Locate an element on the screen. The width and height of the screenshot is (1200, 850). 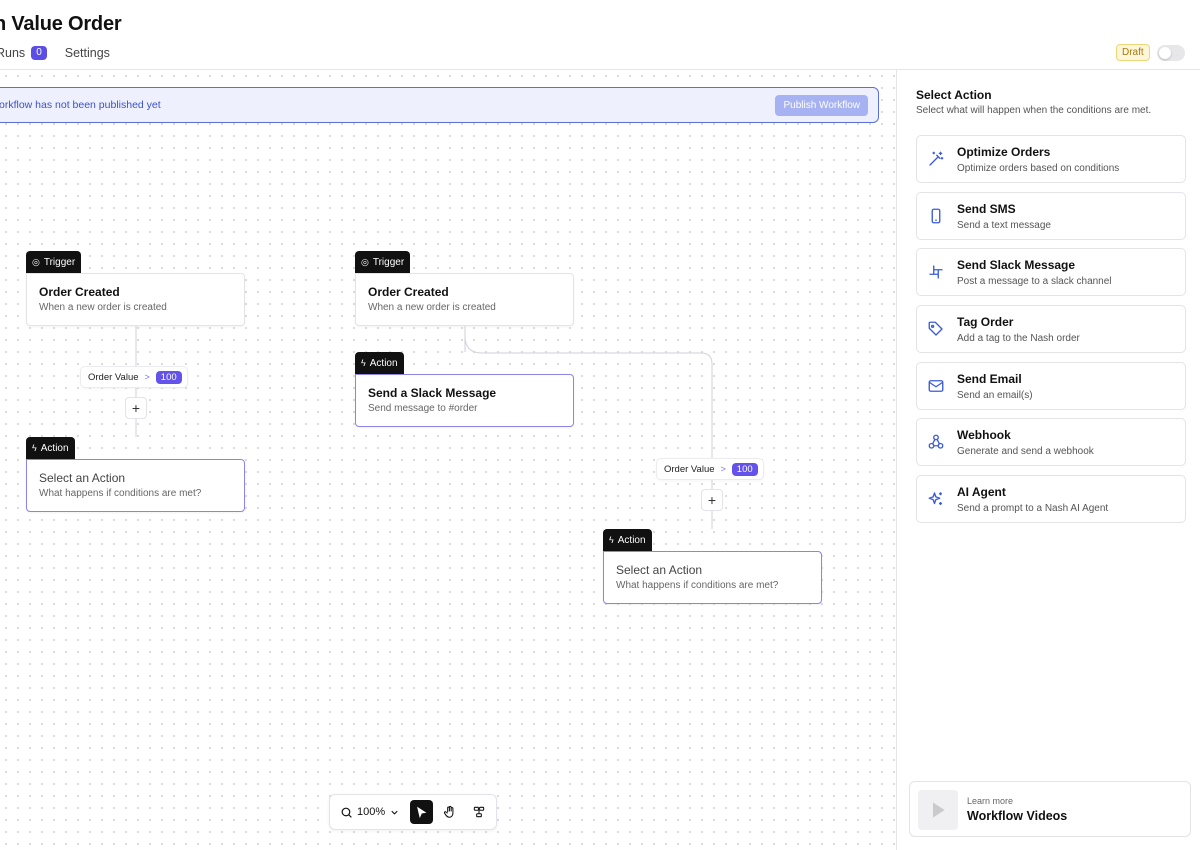
action-title: AI Agent is located at coordinates (981, 492).